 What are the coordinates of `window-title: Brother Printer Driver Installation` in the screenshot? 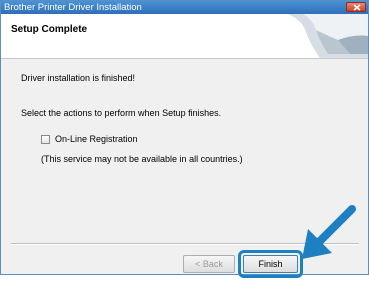 It's located at (73, 7).